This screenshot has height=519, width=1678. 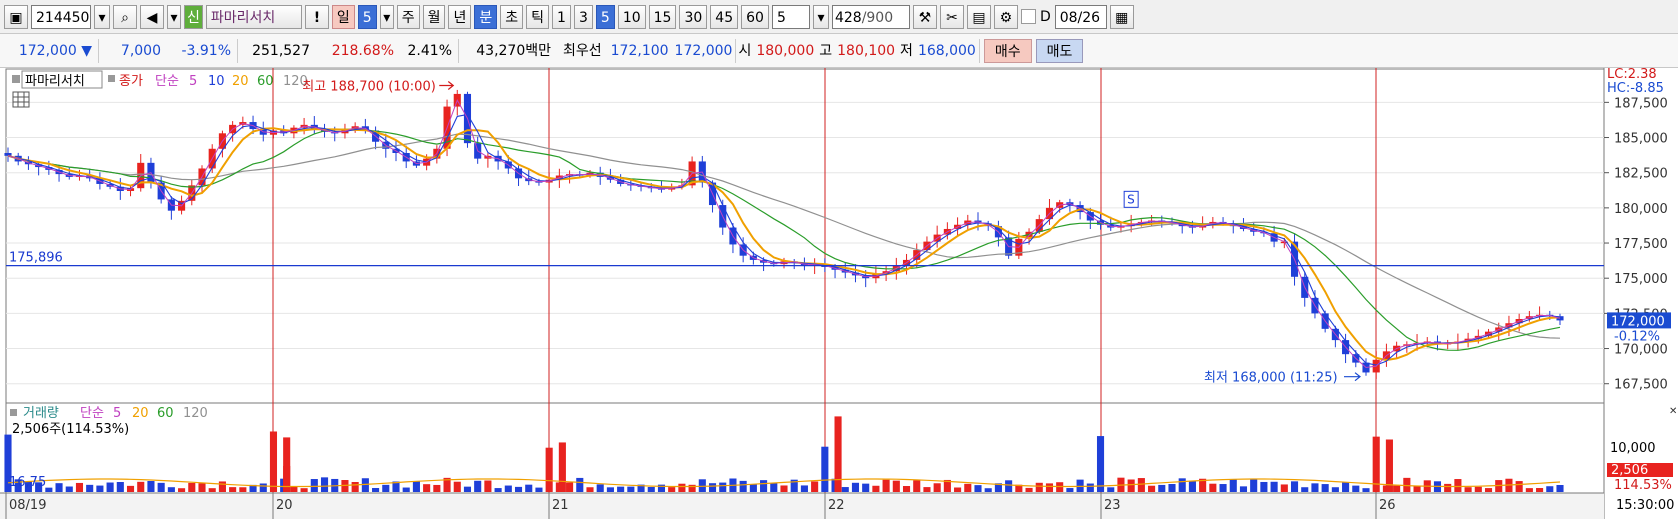 I want to click on date-checkbox, so click(x=1028, y=16).